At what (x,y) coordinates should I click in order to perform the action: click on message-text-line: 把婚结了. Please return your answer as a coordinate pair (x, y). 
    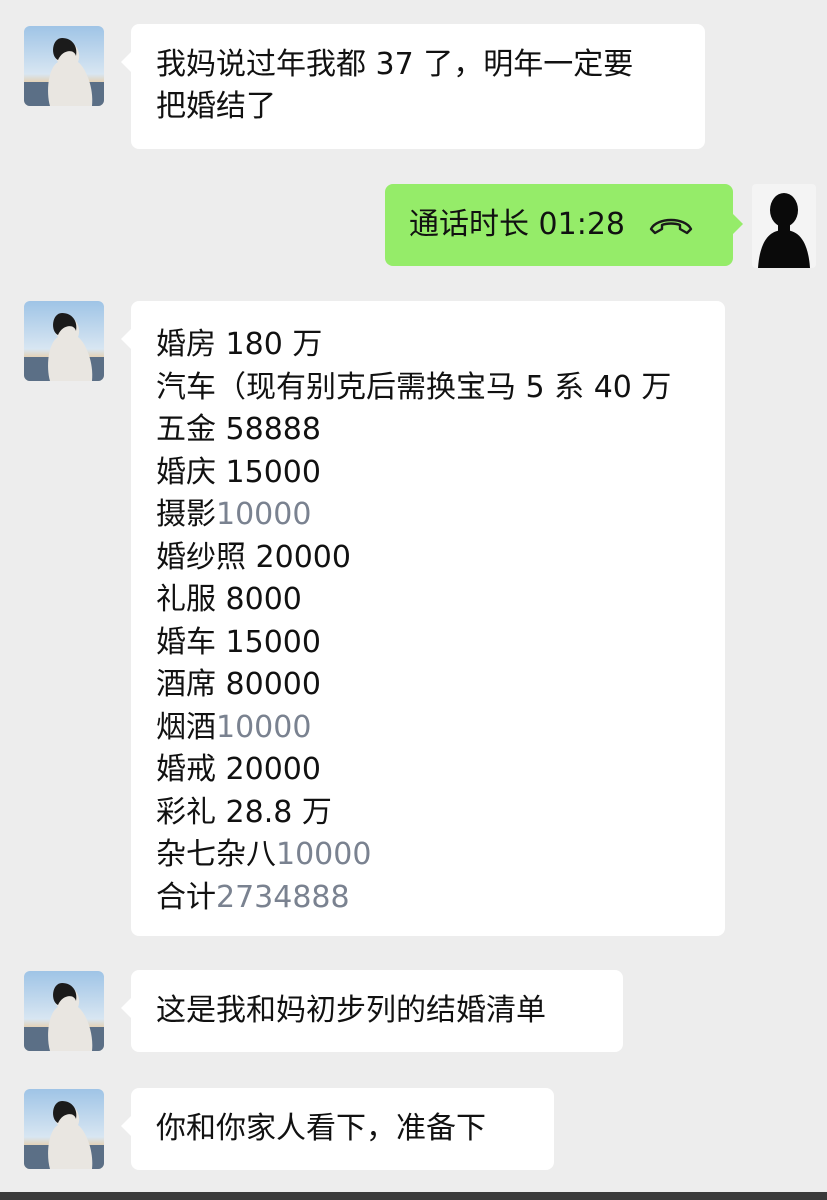
    Looking at the image, I should click on (216, 106).